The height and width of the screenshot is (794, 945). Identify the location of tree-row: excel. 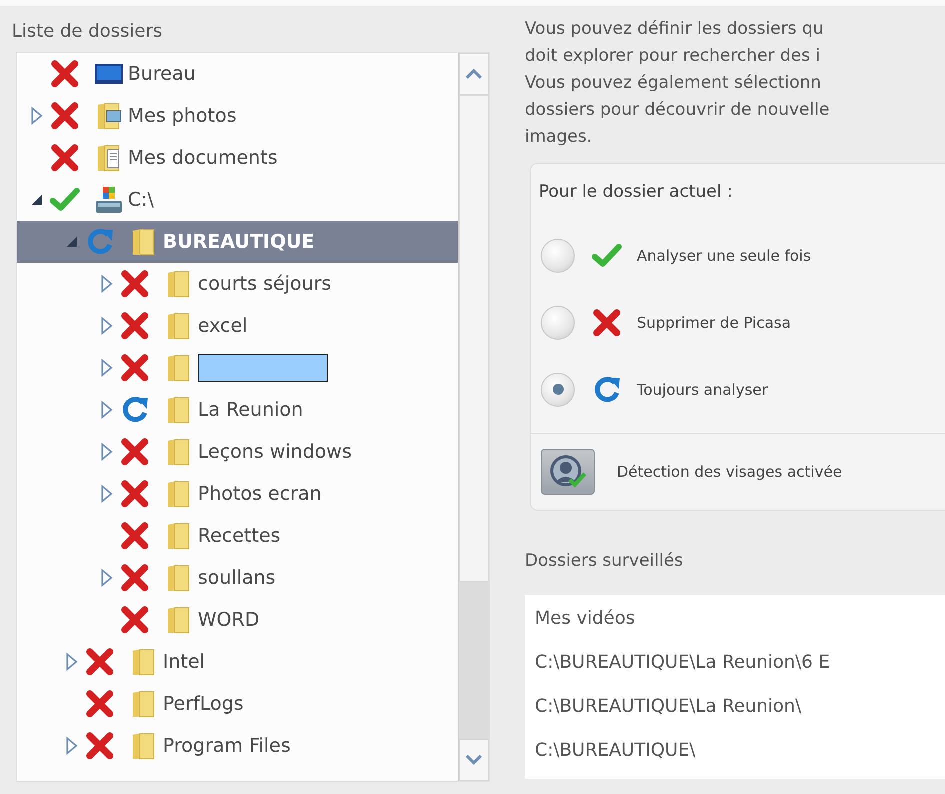
(237, 326).